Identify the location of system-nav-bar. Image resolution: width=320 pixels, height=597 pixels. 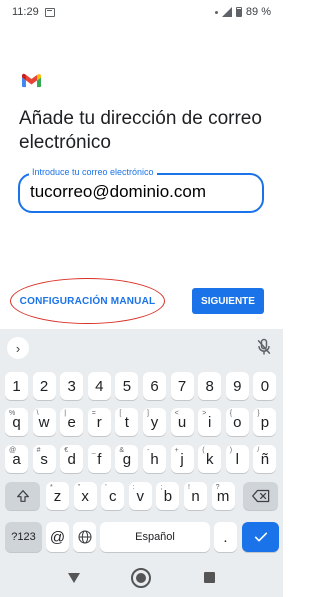
(141, 578).